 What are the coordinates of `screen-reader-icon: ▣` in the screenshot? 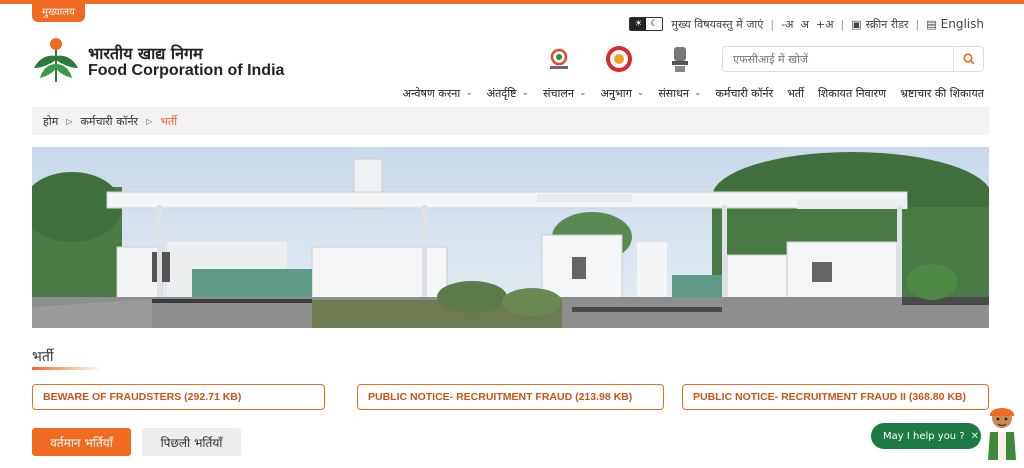 It's located at (856, 24).